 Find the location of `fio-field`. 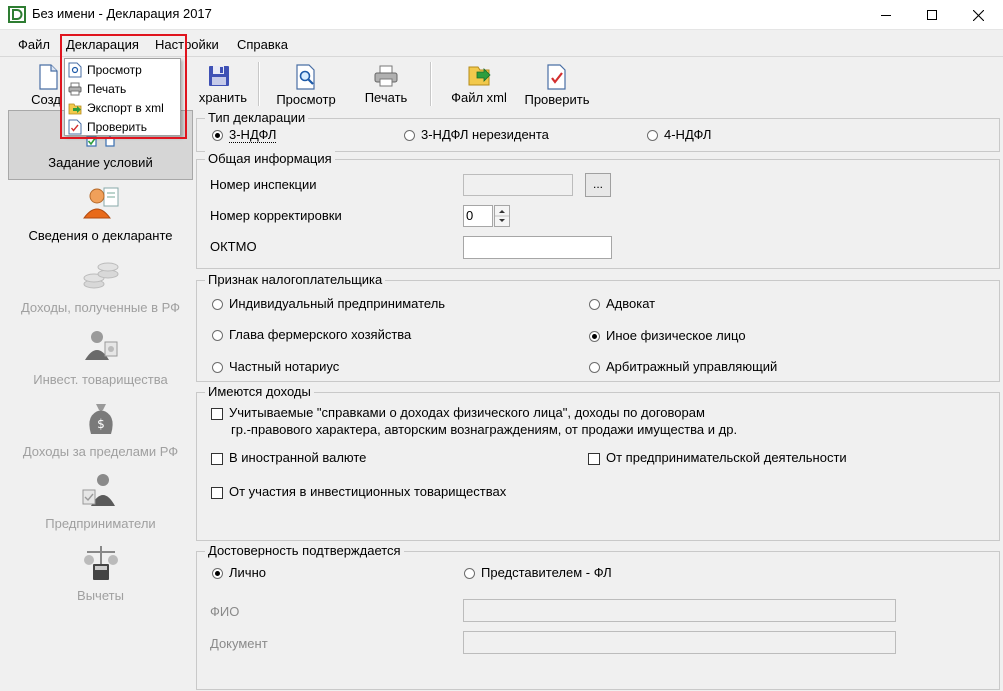

fio-field is located at coordinates (679, 610).